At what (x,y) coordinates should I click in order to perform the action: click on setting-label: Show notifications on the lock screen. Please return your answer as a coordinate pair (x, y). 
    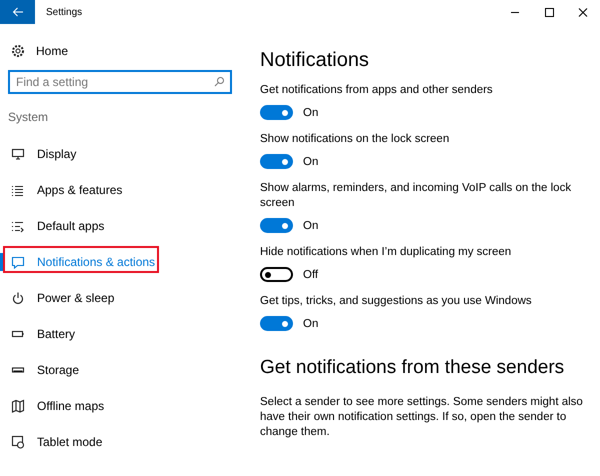
    Looking at the image, I should click on (355, 139).